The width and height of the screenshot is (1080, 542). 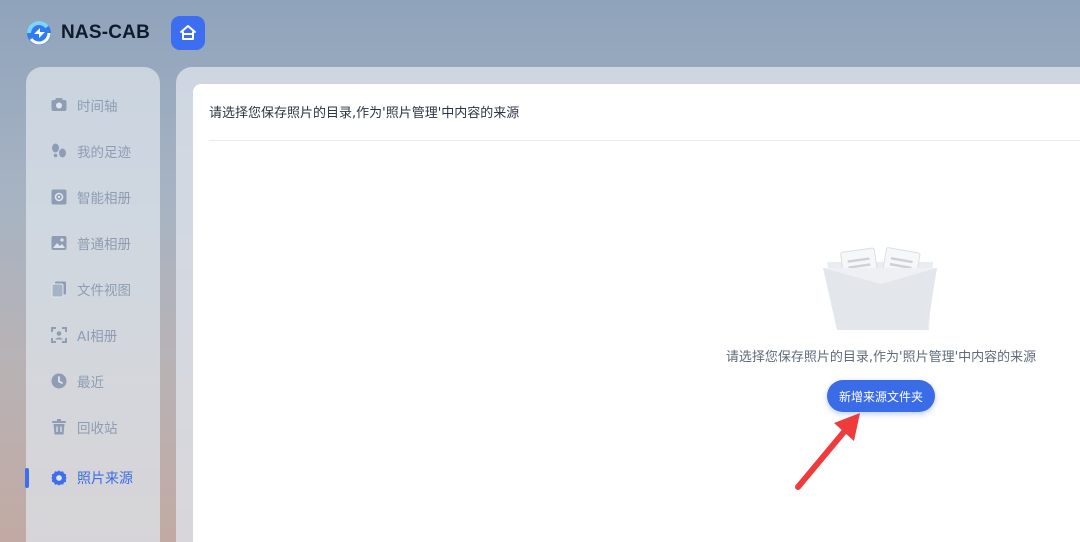 I want to click on sidebar: 时间轴 我的足迹 智能相册 普通相册 文件视图 AI相册 最近 回收站 照片来源, so click(x=92, y=304).